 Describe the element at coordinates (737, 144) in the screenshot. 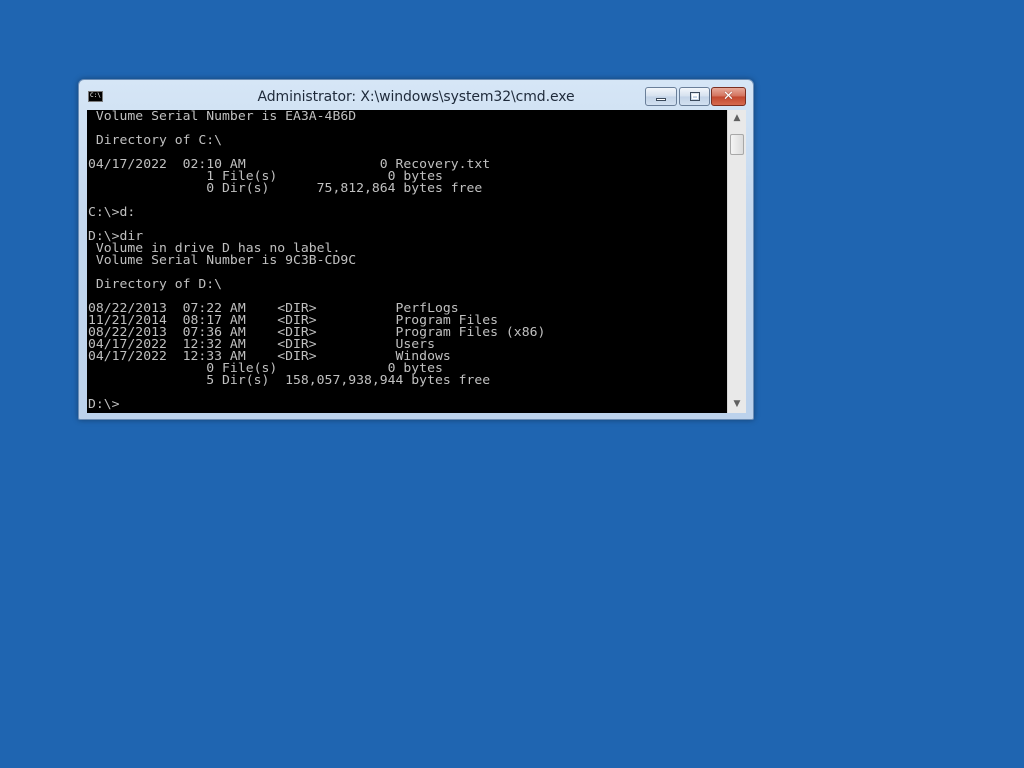

I see `scroll-thumb` at that location.